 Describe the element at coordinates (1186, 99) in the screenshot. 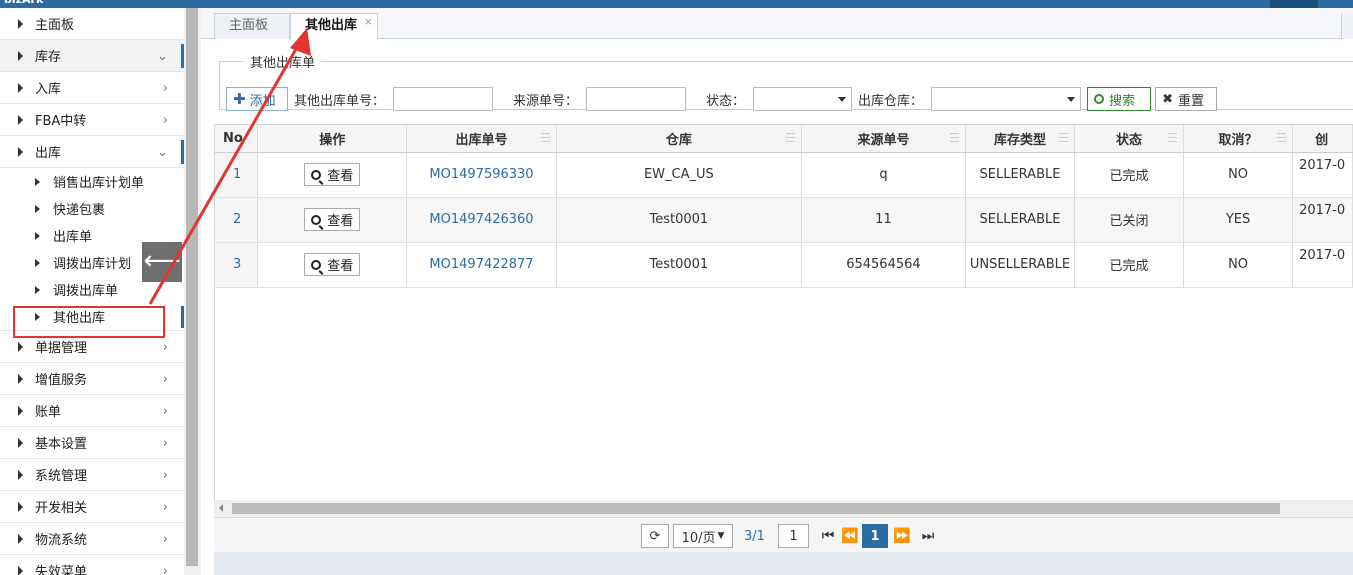

I see `reset-button: ✖ 重置` at that location.